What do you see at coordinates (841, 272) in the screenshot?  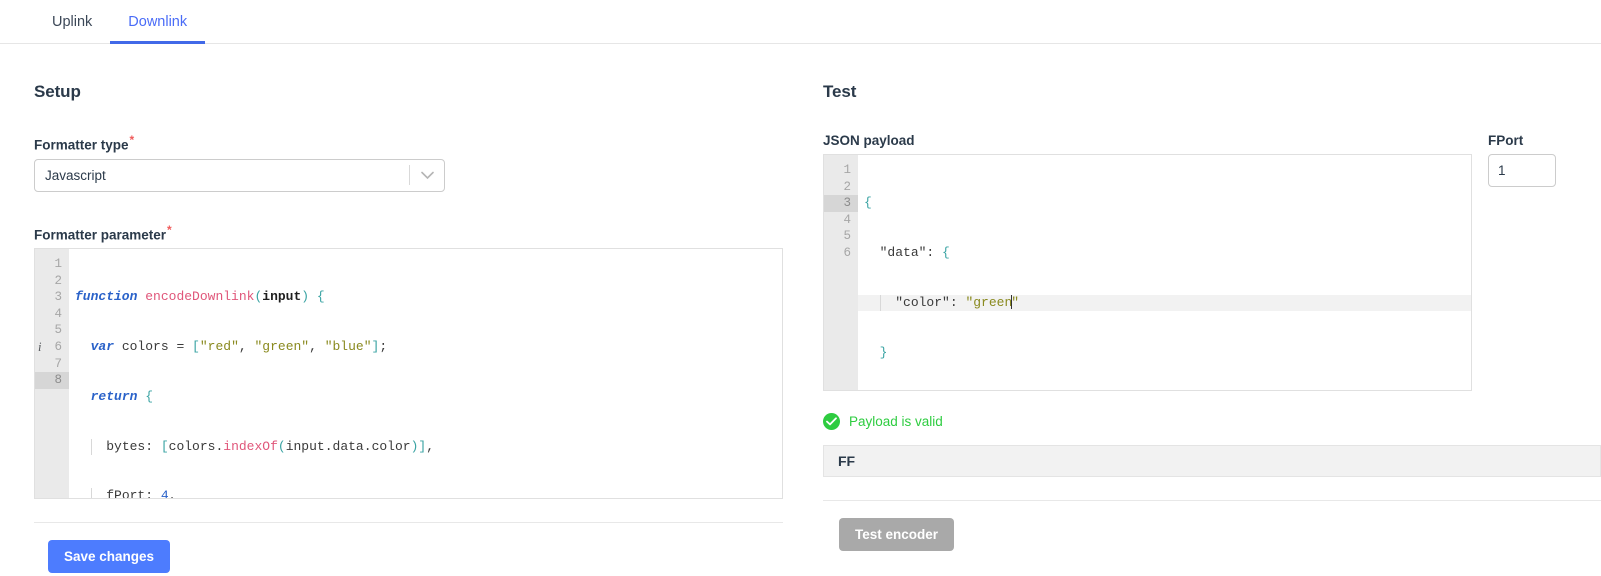 I see `json-editor-gutter: 1 2 3 4 5 6` at bounding box center [841, 272].